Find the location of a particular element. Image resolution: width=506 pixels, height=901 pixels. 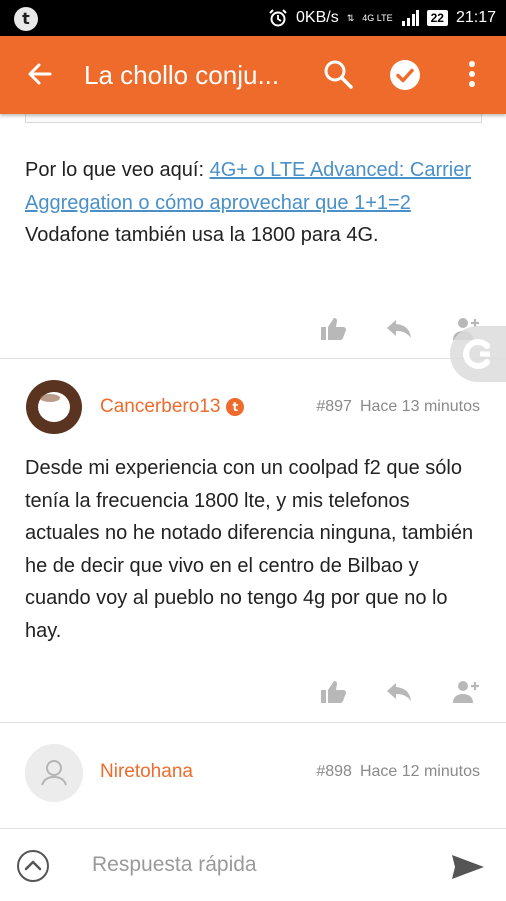

quick-reply-bar: Respuesta rápida is located at coordinates (253, 864).